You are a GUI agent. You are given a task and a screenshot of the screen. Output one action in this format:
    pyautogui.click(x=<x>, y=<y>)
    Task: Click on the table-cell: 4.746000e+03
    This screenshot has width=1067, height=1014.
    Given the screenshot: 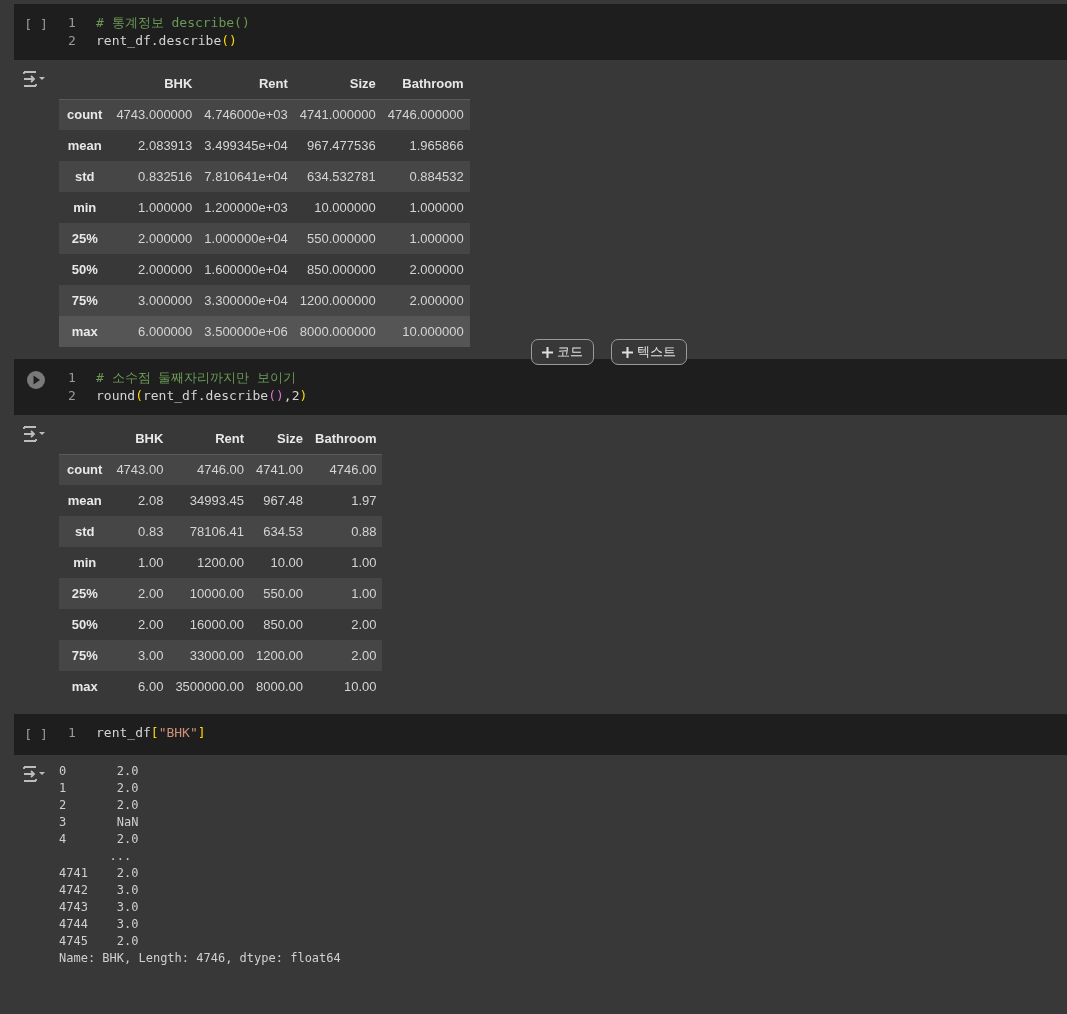 What is the action you would take?
    pyautogui.click(x=246, y=114)
    